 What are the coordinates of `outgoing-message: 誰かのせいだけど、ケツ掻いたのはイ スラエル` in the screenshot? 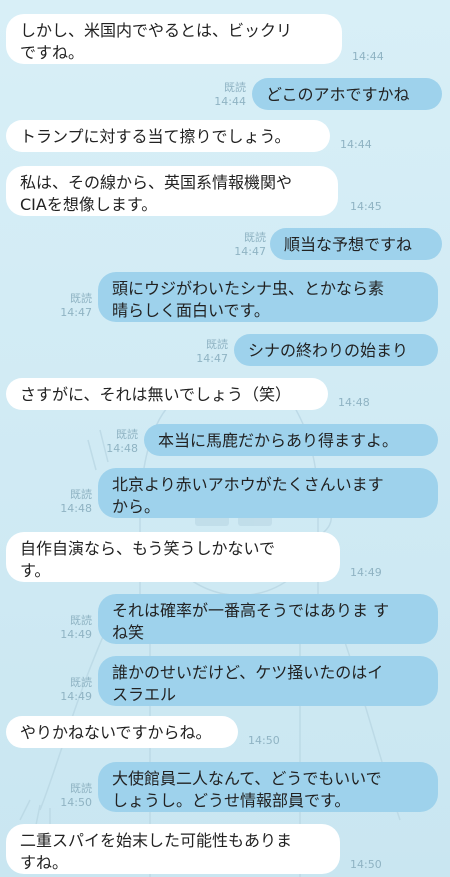 It's located at (268, 681).